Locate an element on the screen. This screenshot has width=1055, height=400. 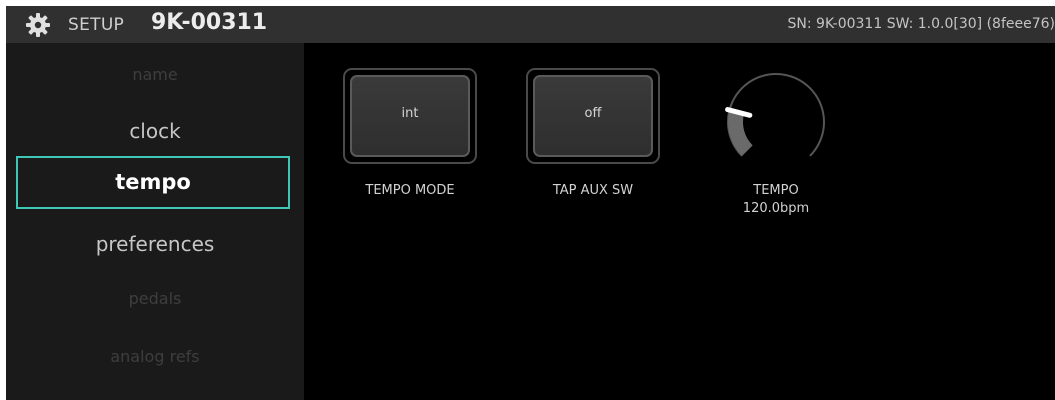
sidebar-item-preferences: preferences is located at coordinates (155, 244).